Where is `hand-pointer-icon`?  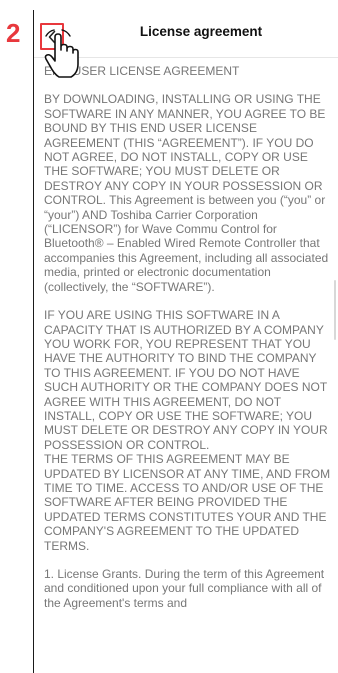
hand-pointer-icon is located at coordinates (61, 53).